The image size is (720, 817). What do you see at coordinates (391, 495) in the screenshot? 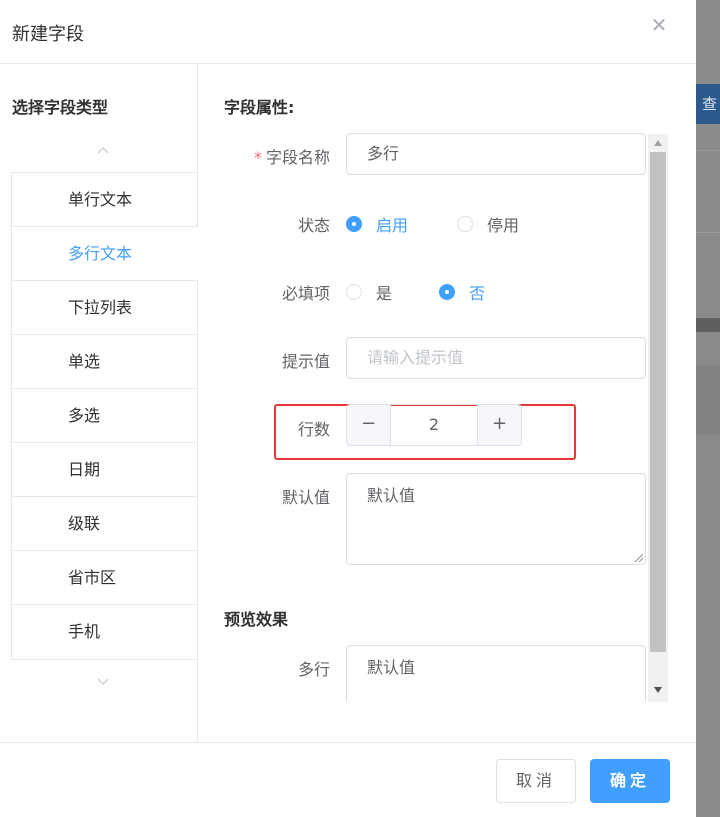
I see `default-value-text: 默认值` at bounding box center [391, 495].